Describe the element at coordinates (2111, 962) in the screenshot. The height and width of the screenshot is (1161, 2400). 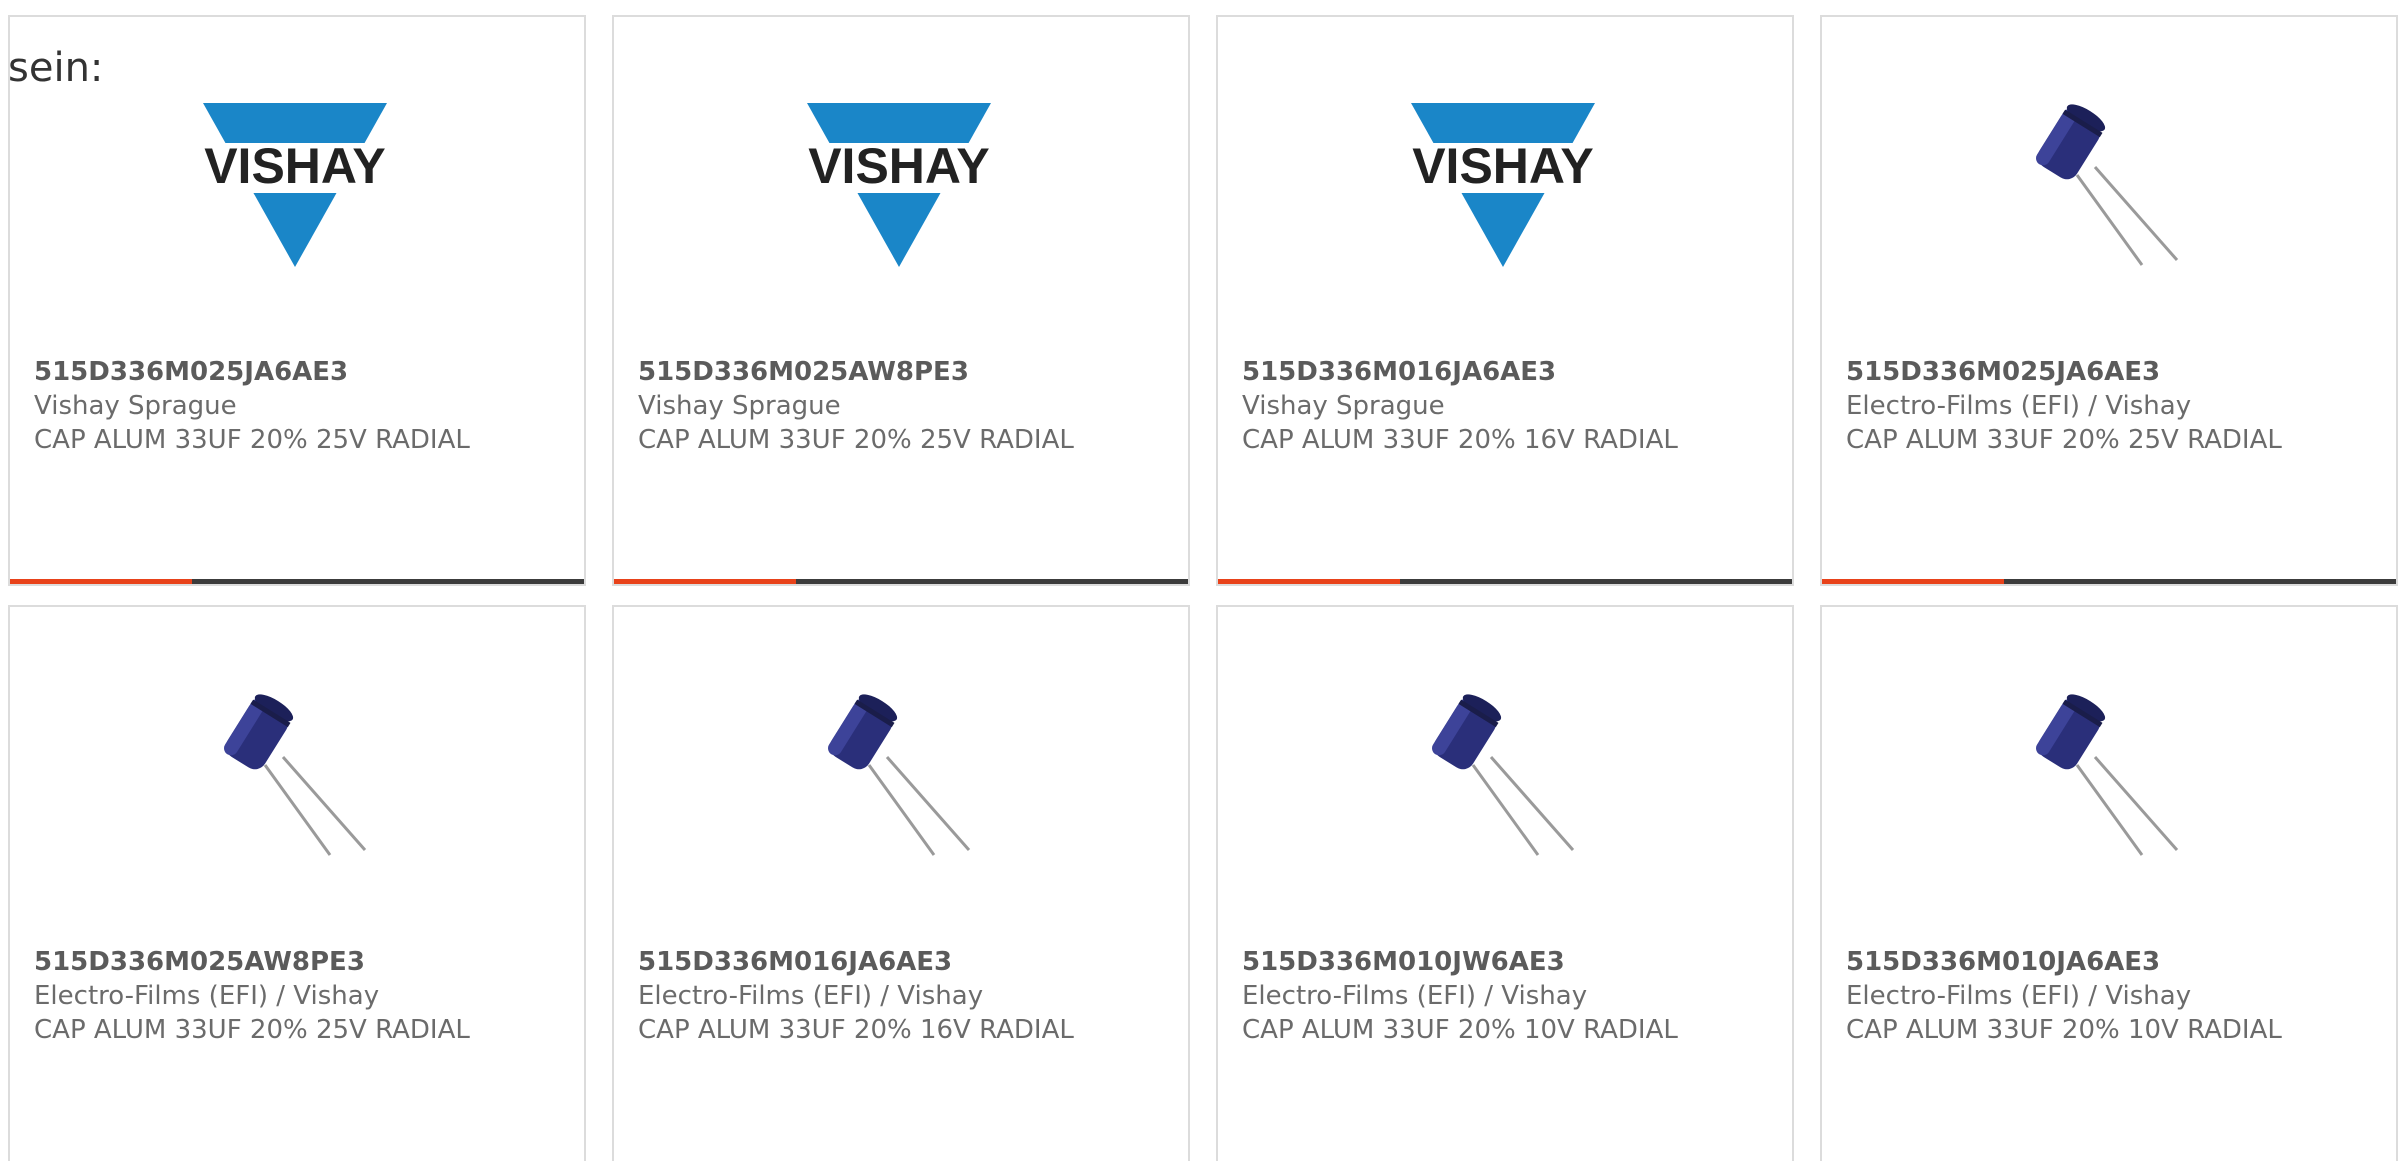
I see `part-number: 515D336M010JA6AE3` at that location.